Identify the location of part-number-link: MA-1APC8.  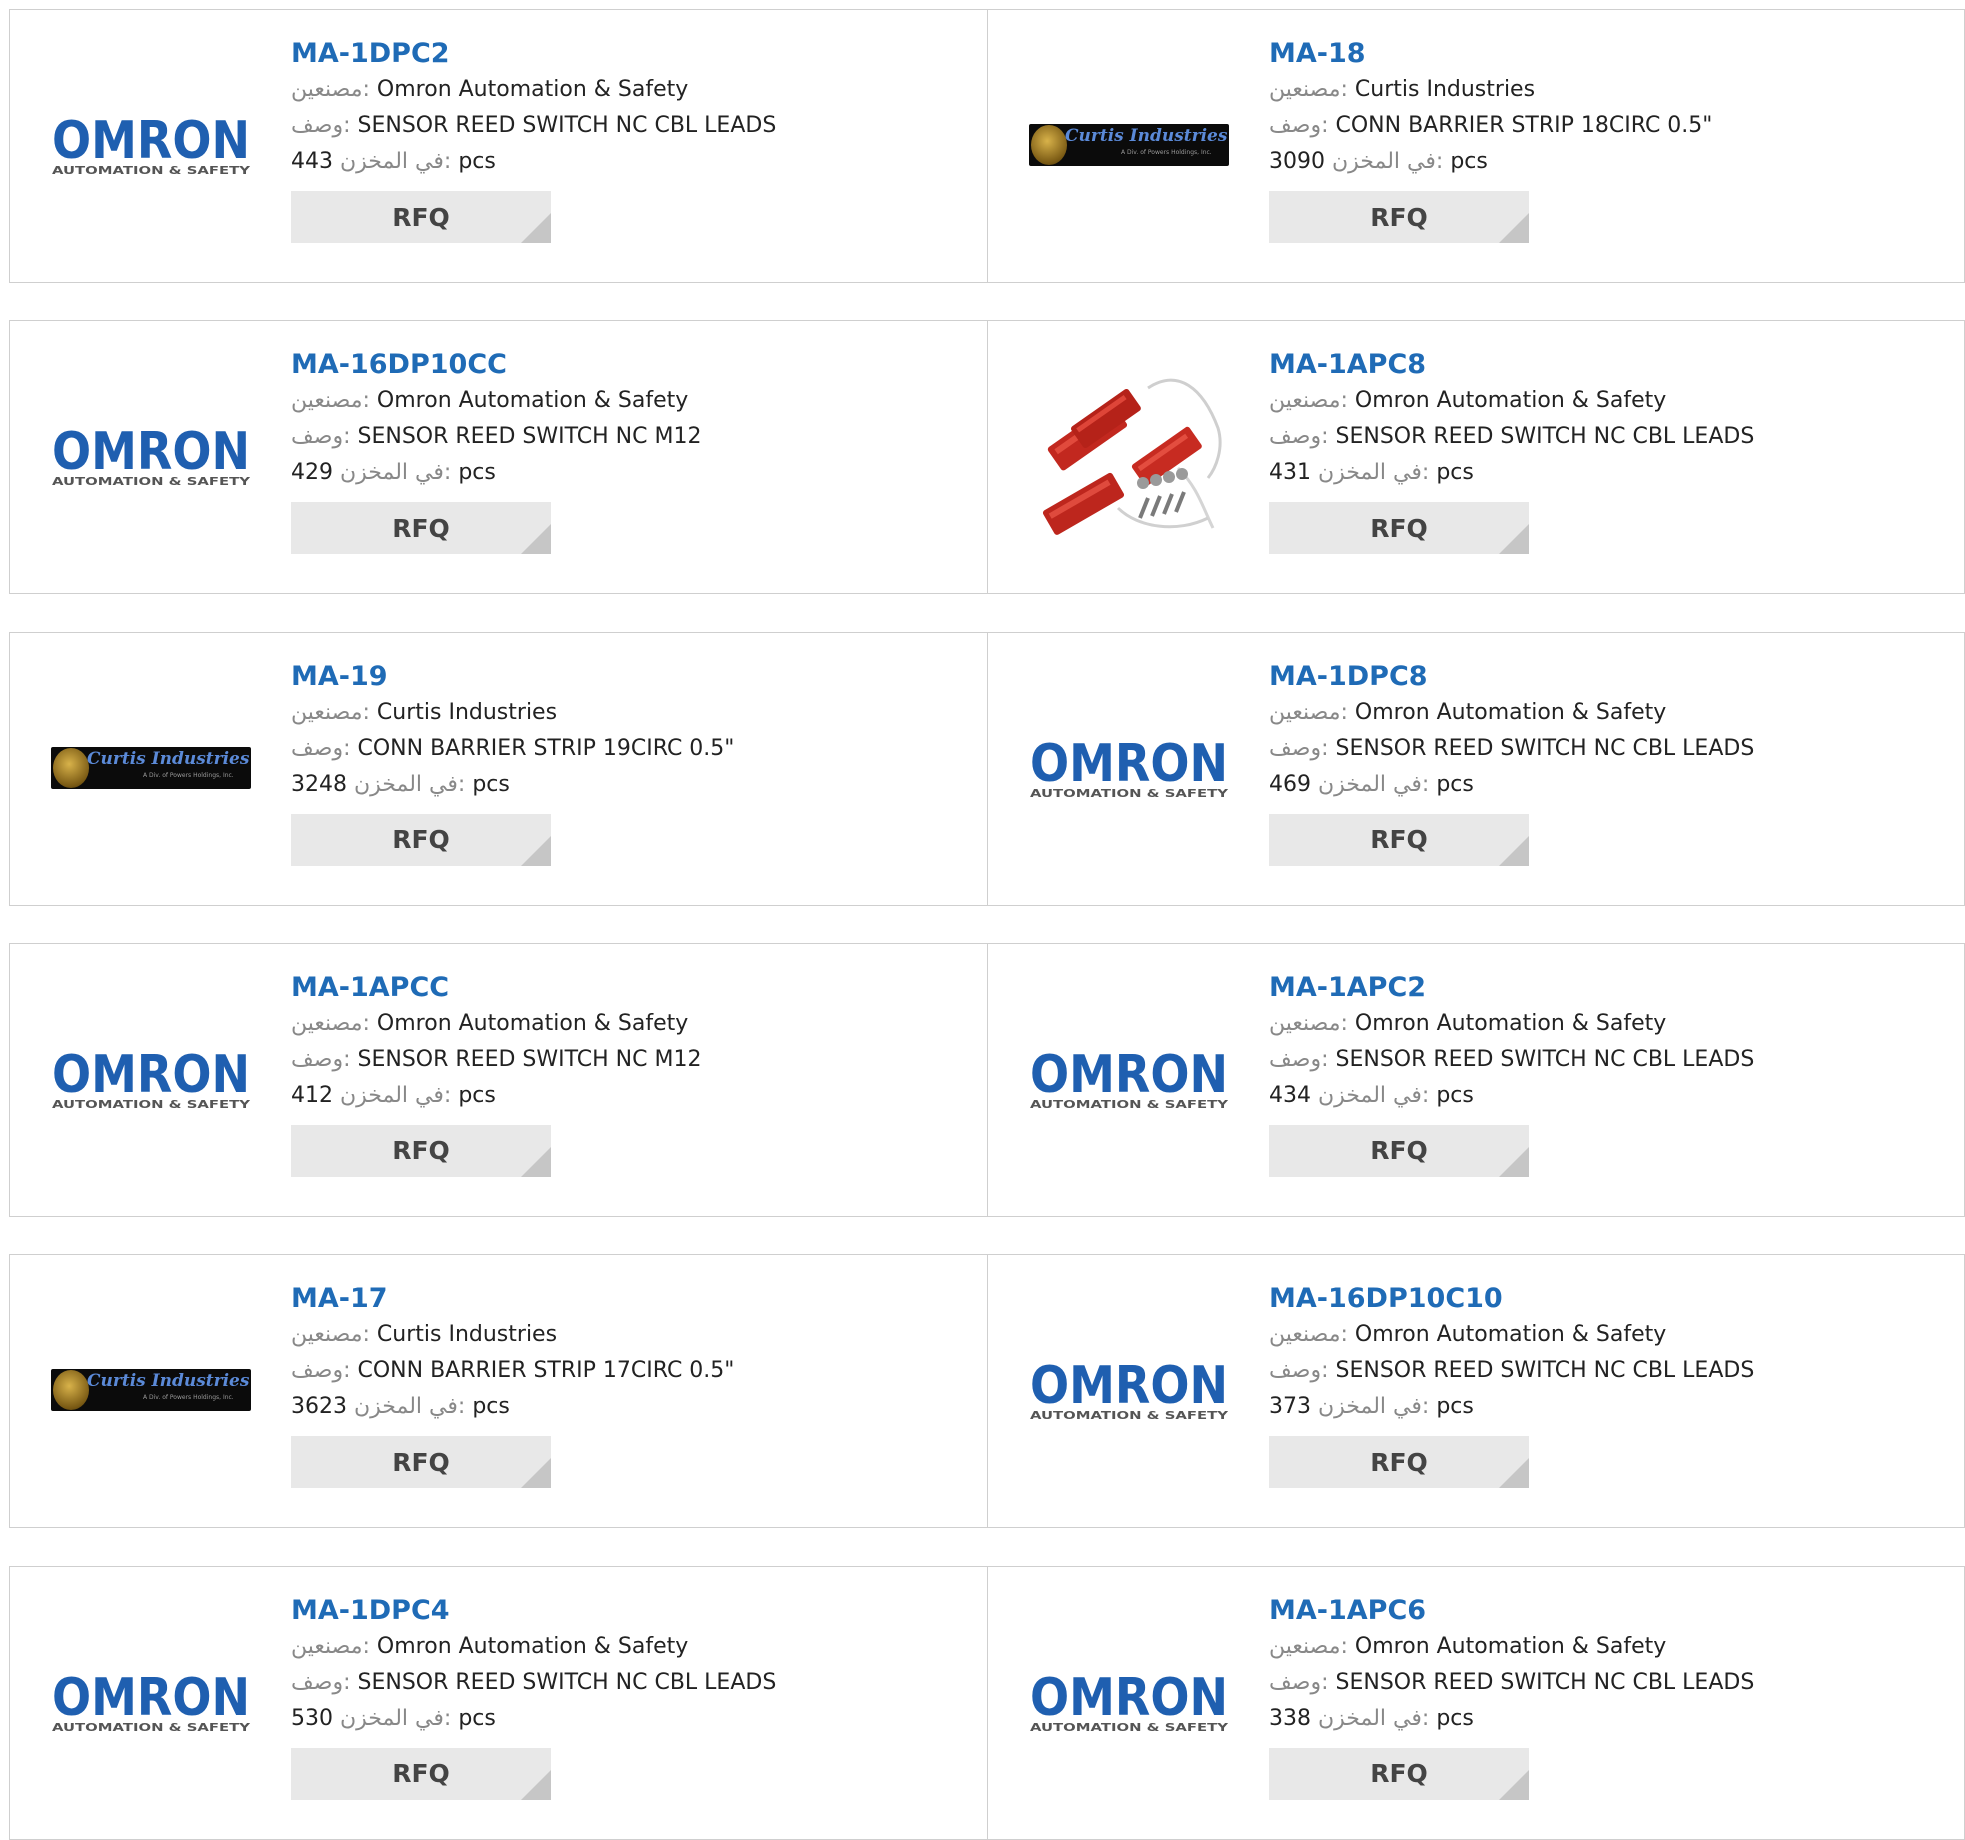
(1589, 365).